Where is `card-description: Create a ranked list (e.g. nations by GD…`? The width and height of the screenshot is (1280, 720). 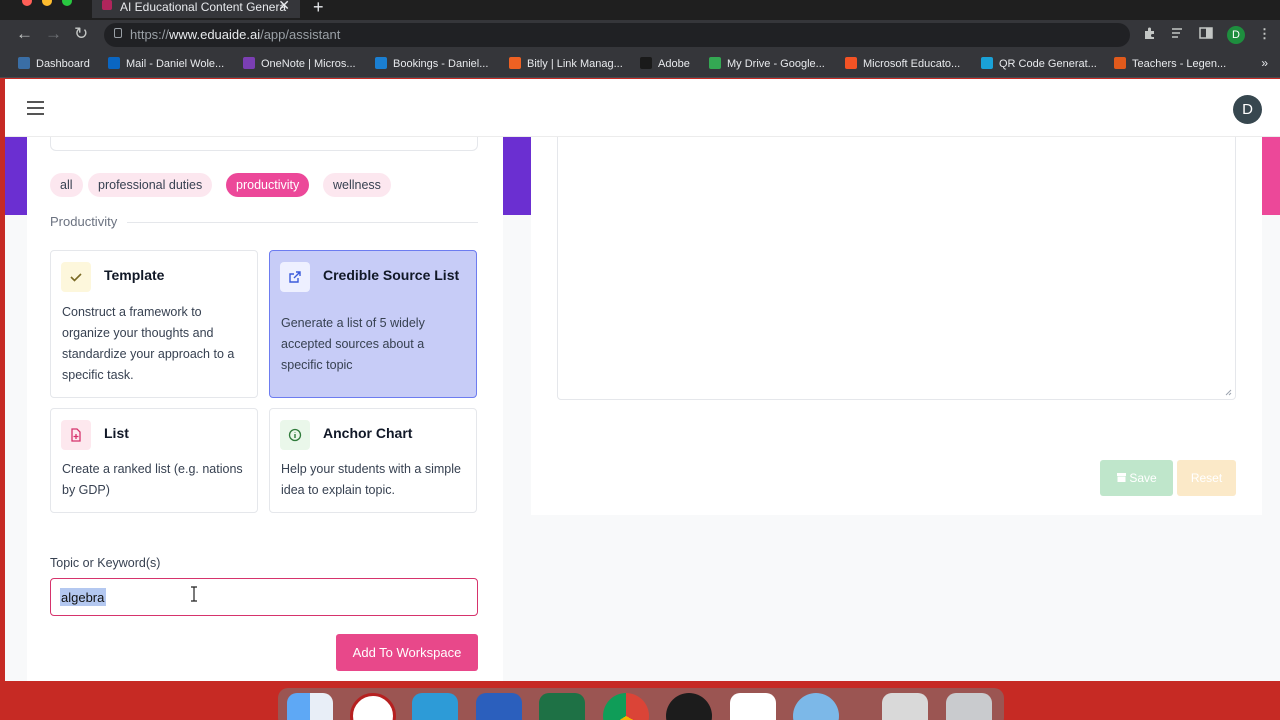 card-description: Create a ranked list (e.g. nations by GD… is located at coordinates (152, 479).